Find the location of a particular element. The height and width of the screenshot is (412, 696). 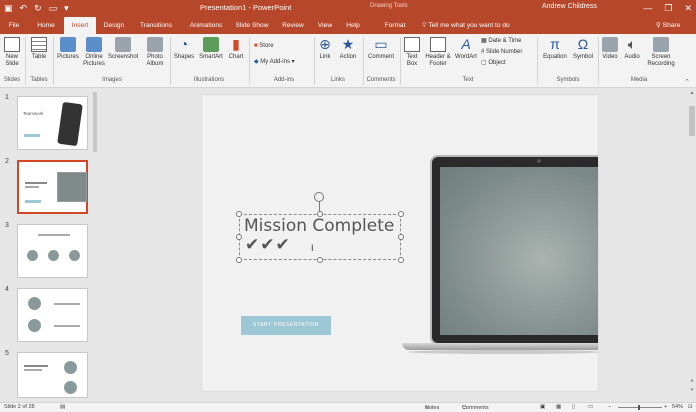

date-time-button: ▦ Date & Time is located at coordinates (501, 41).